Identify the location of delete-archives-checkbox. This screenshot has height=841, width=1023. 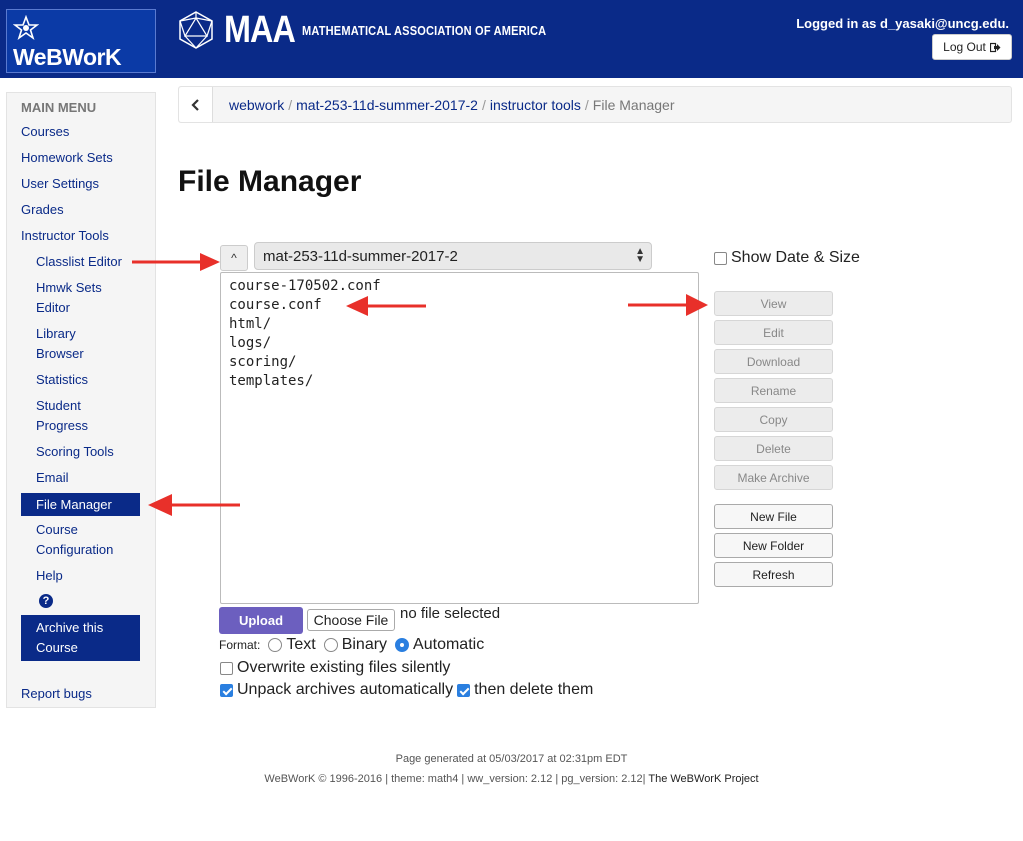
(464, 690).